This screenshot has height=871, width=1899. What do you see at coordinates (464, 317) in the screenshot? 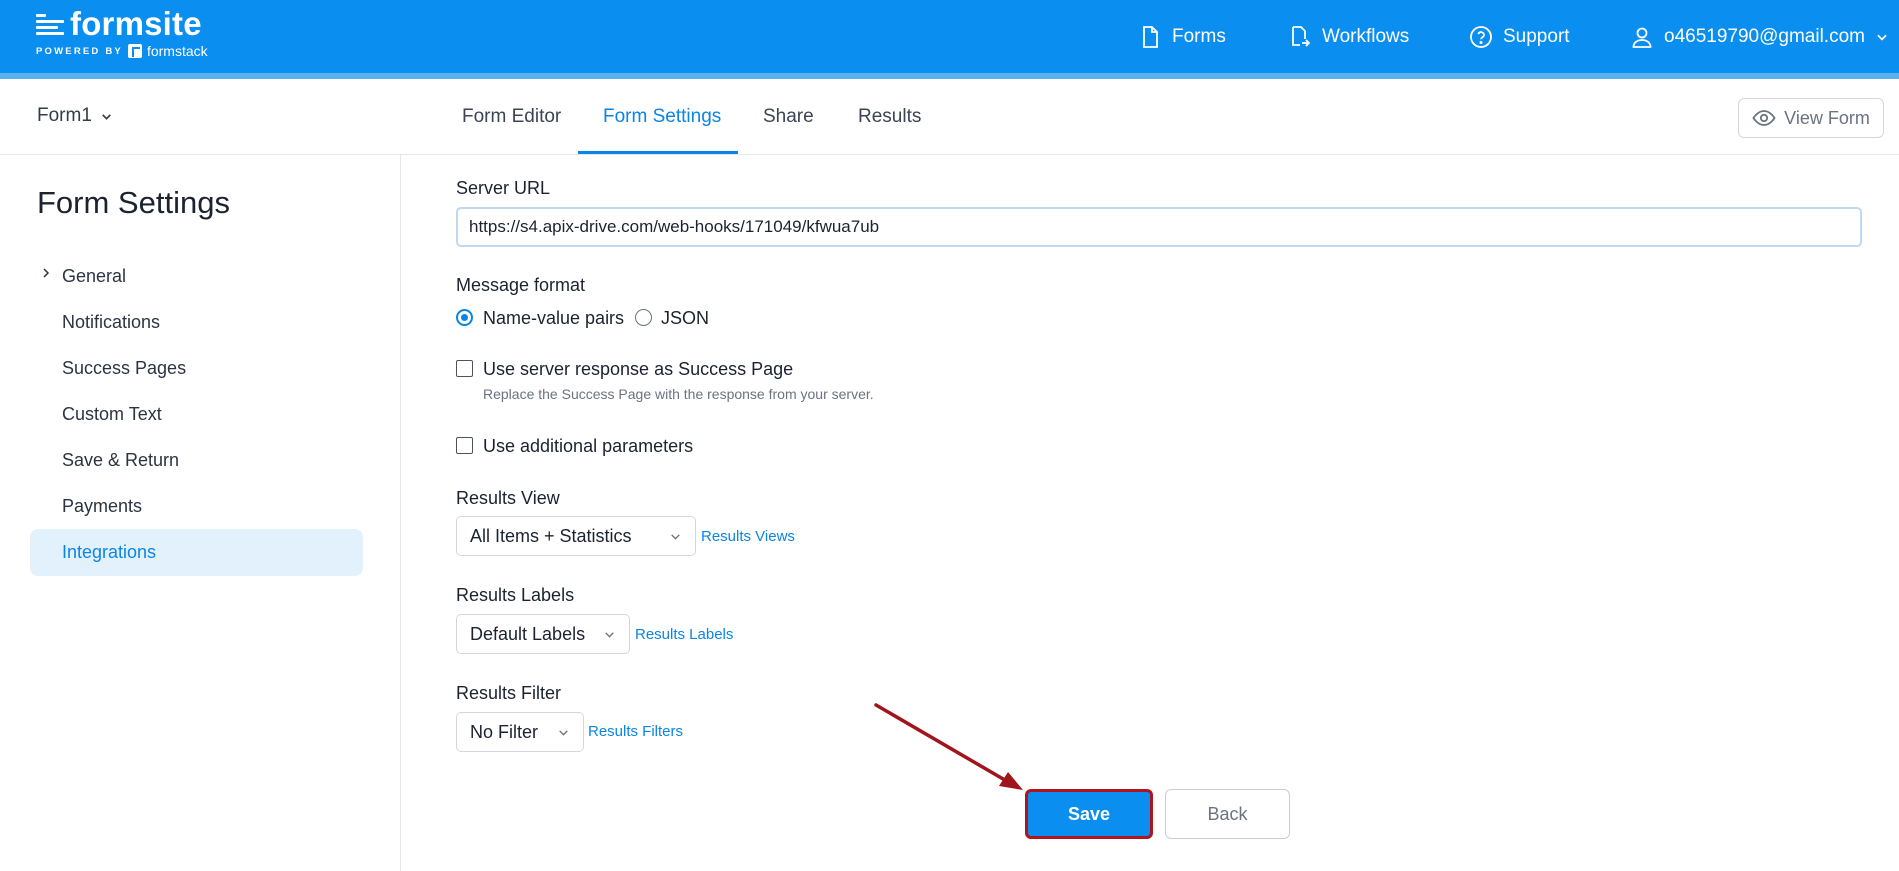
I see `radio-name-value-pairs` at bounding box center [464, 317].